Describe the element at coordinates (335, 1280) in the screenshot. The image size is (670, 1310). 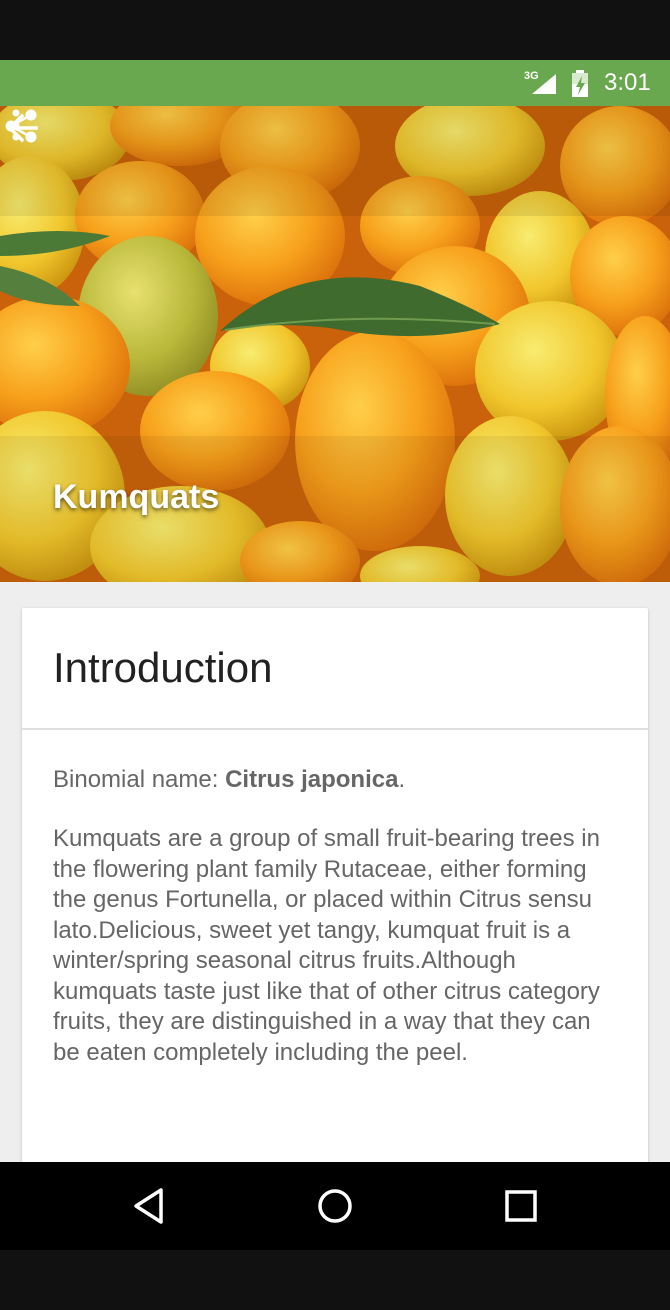
I see `bottom-letterbox` at that location.